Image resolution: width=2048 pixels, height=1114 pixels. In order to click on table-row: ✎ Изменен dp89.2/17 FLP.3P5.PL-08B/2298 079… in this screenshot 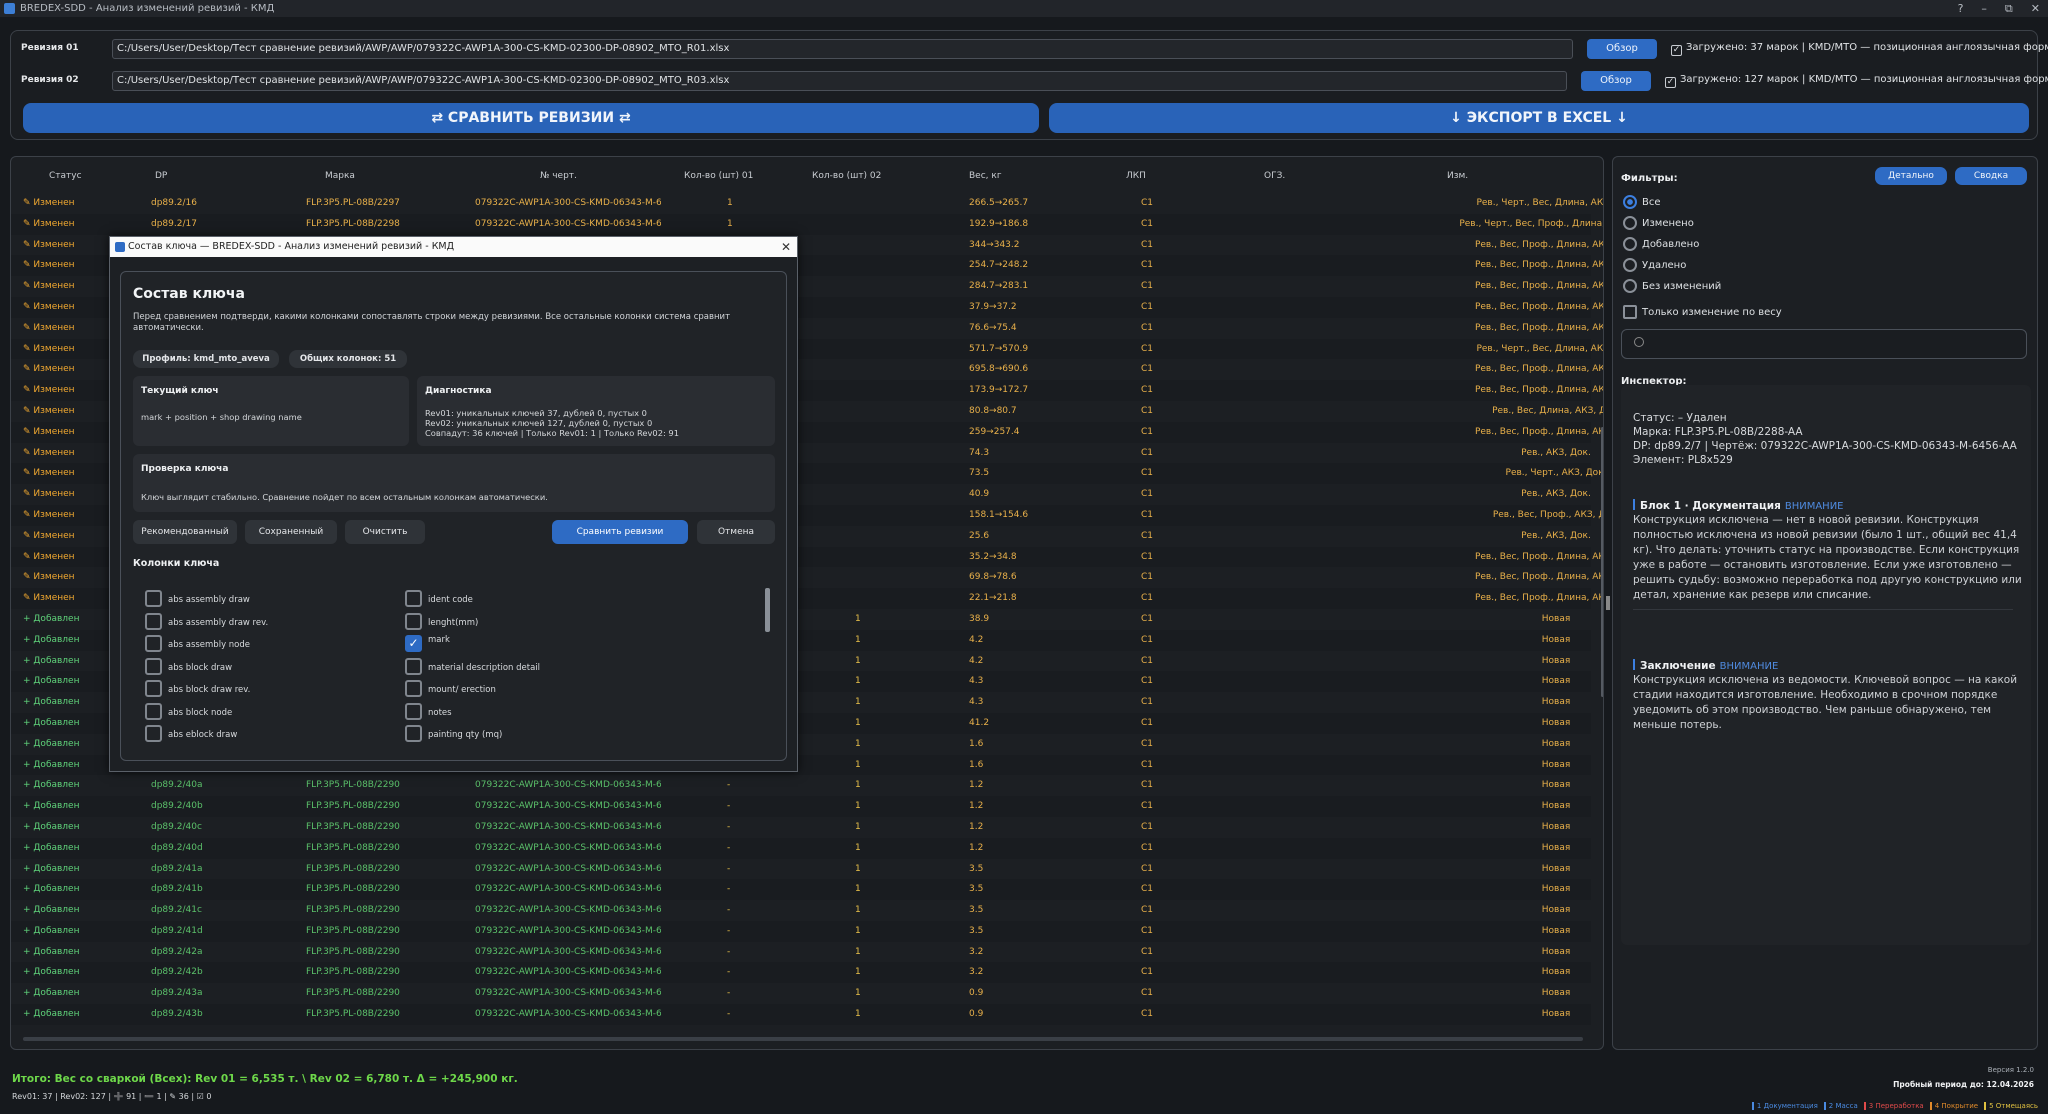, I will do `click(807, 224)`.